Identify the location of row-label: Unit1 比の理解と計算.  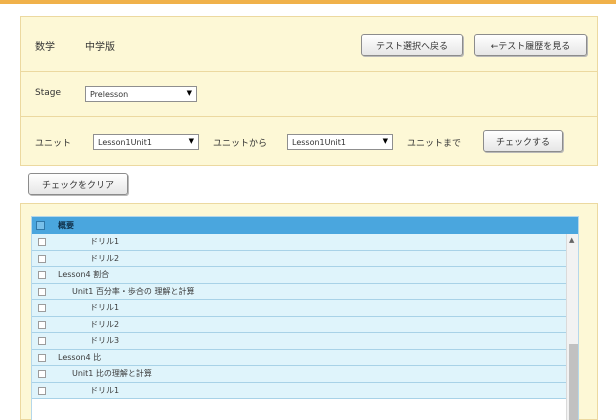
(112, 373).